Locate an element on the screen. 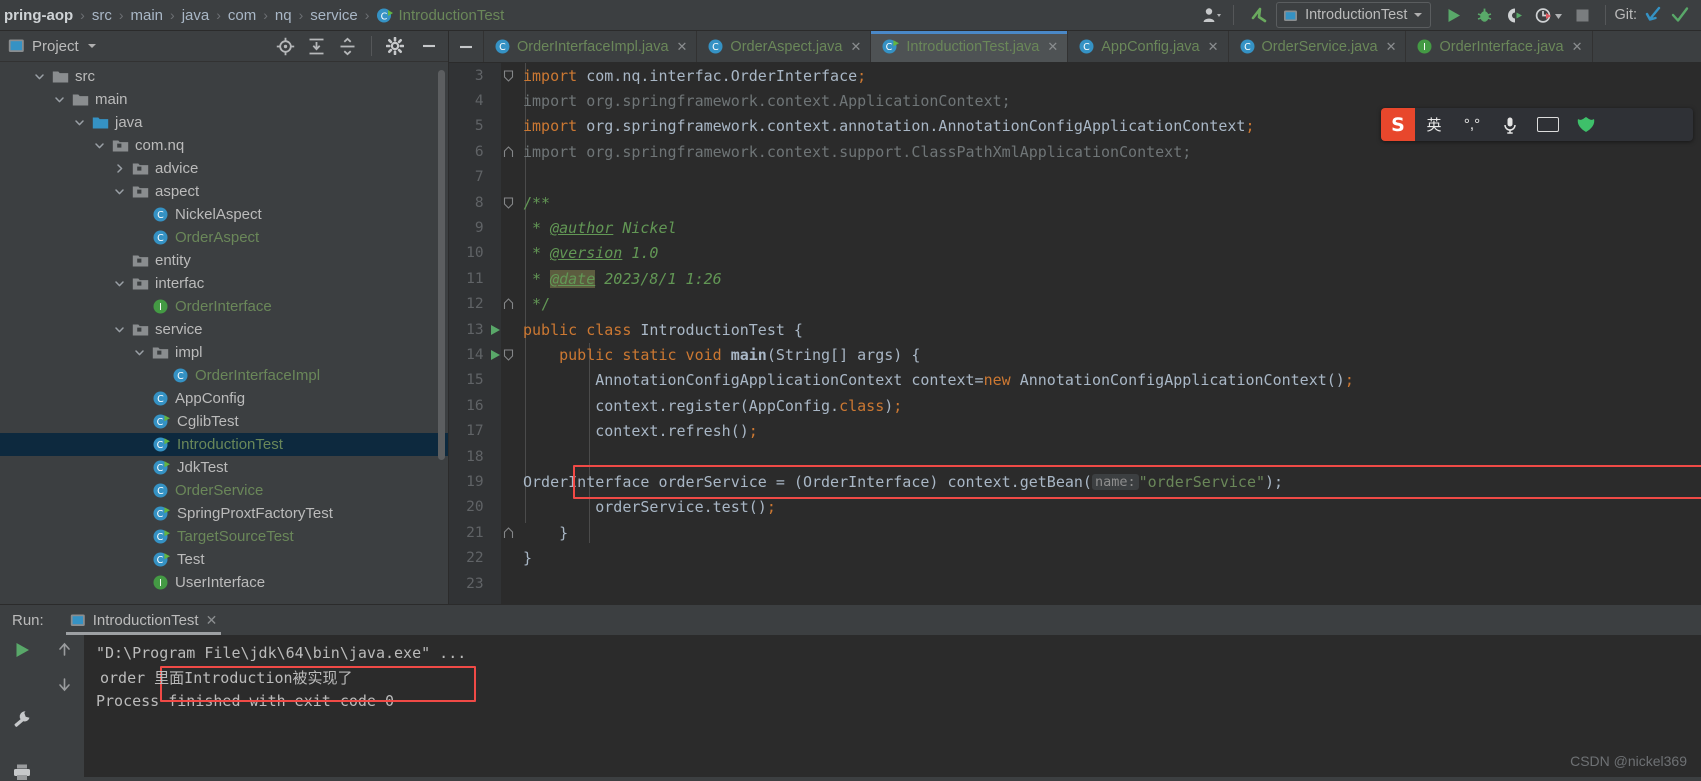 The width and height of the screenshot is (1701, 781). tree-scrollbar is located at coordinates (441, 265).